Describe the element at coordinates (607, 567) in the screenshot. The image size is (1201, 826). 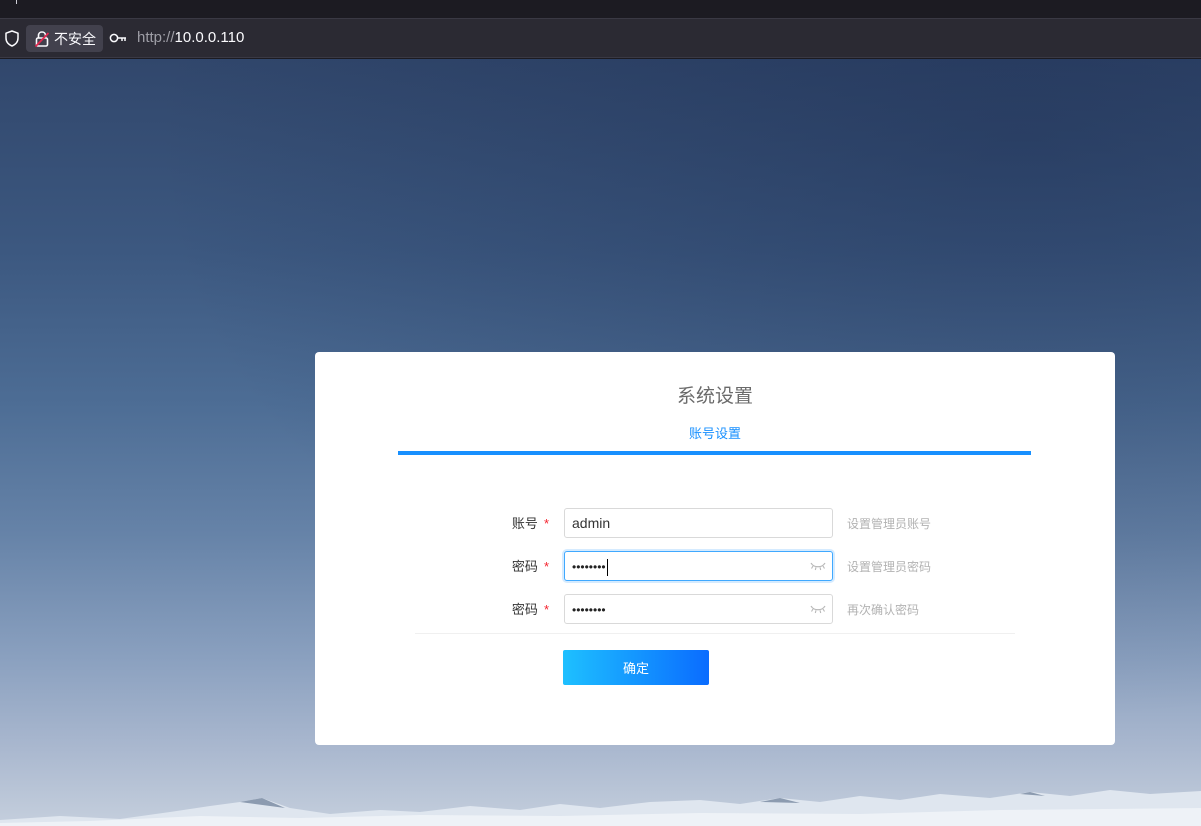
I see `text-caret` at that location.